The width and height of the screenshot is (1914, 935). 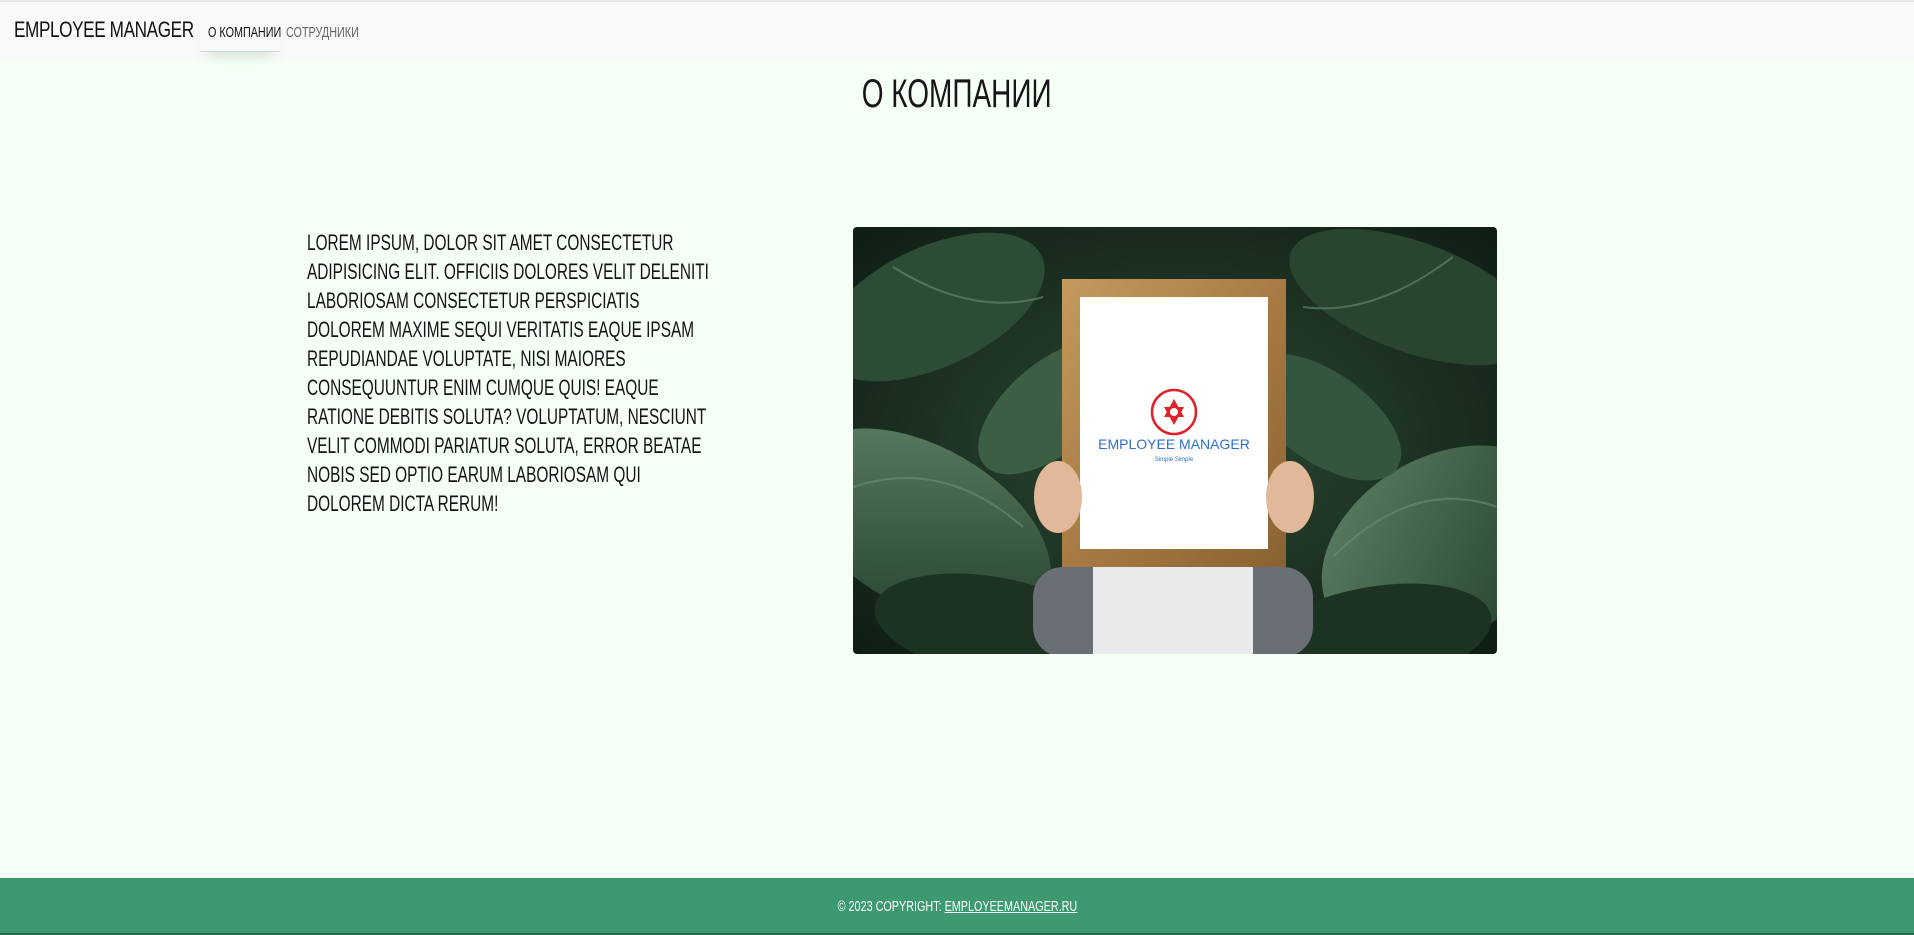 I want to click on footer-copyright-text: © 2023 COPYRIGHT:, so click(x=891, y=906).